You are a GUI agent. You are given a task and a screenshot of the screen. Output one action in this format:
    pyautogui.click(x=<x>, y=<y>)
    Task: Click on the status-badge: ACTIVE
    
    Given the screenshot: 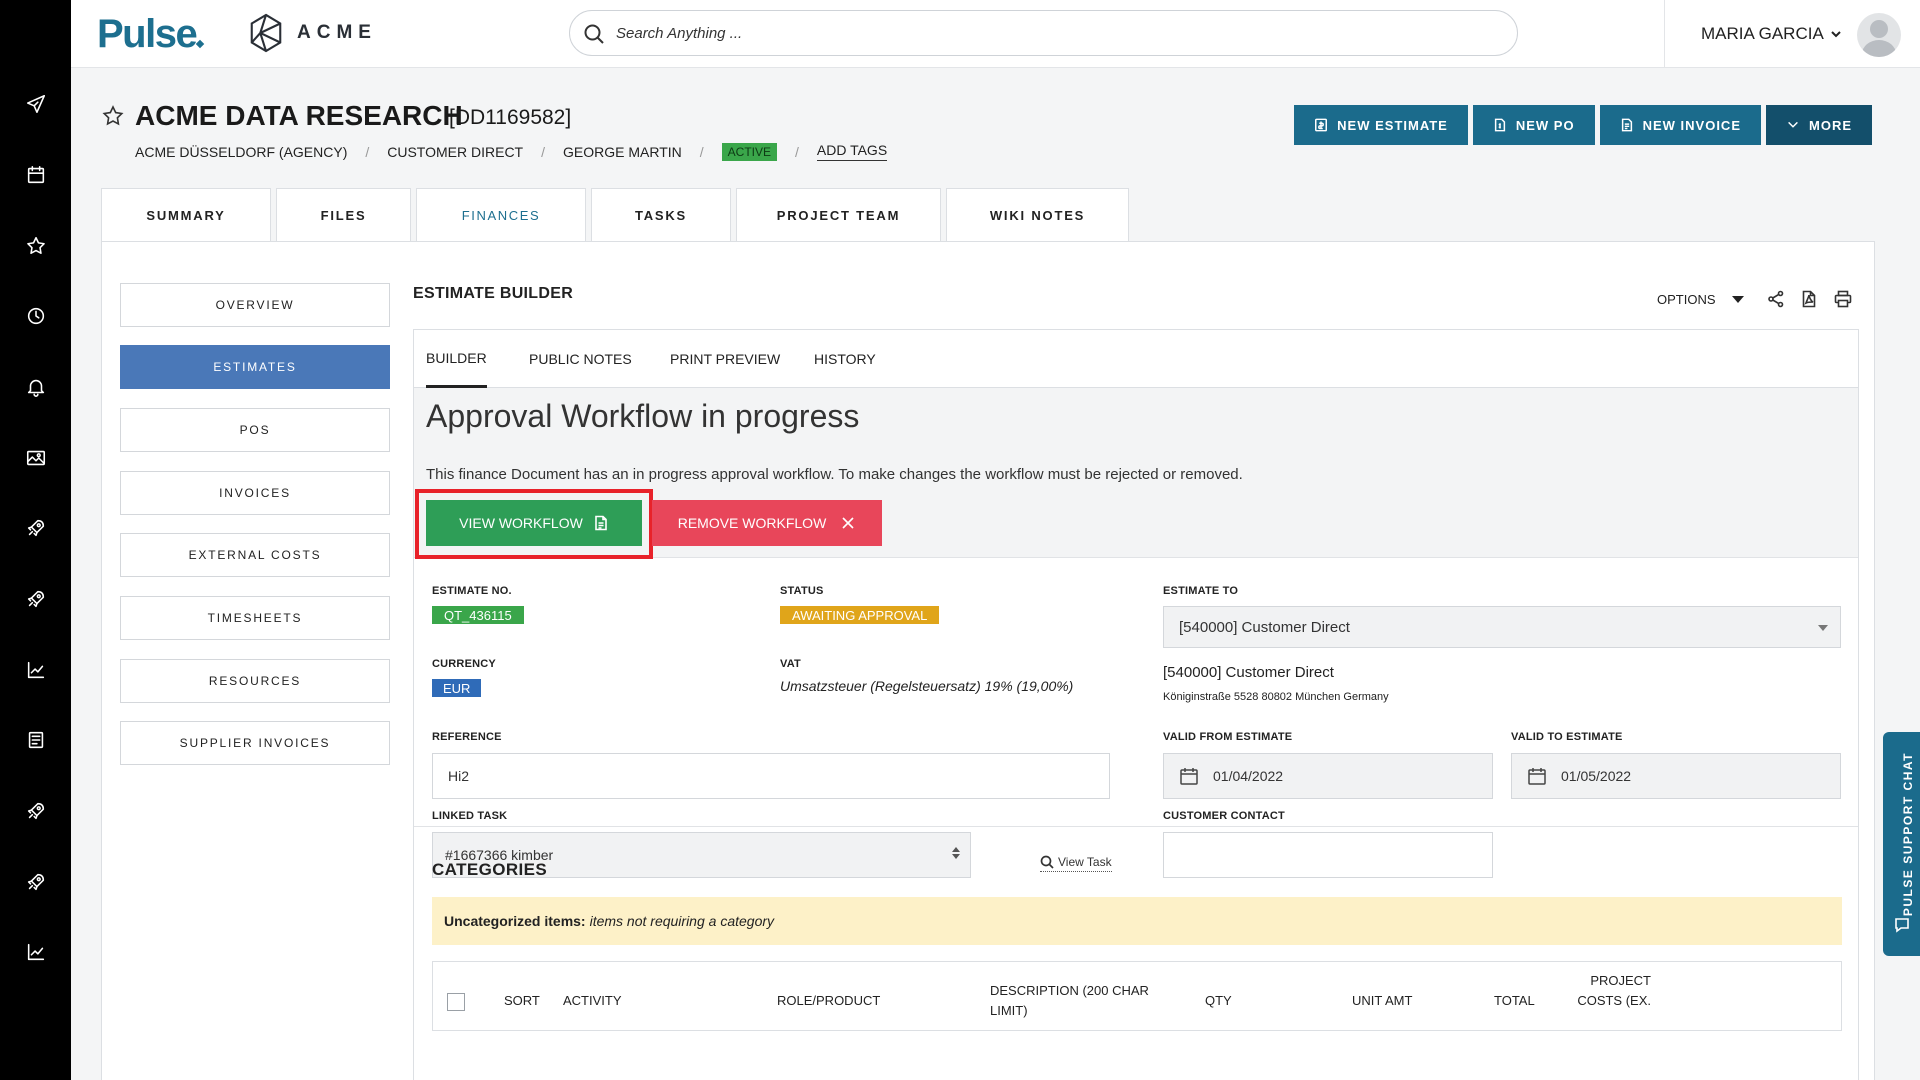 What is the action you would take?
    pyautogui.click(x=749, y=151)
    